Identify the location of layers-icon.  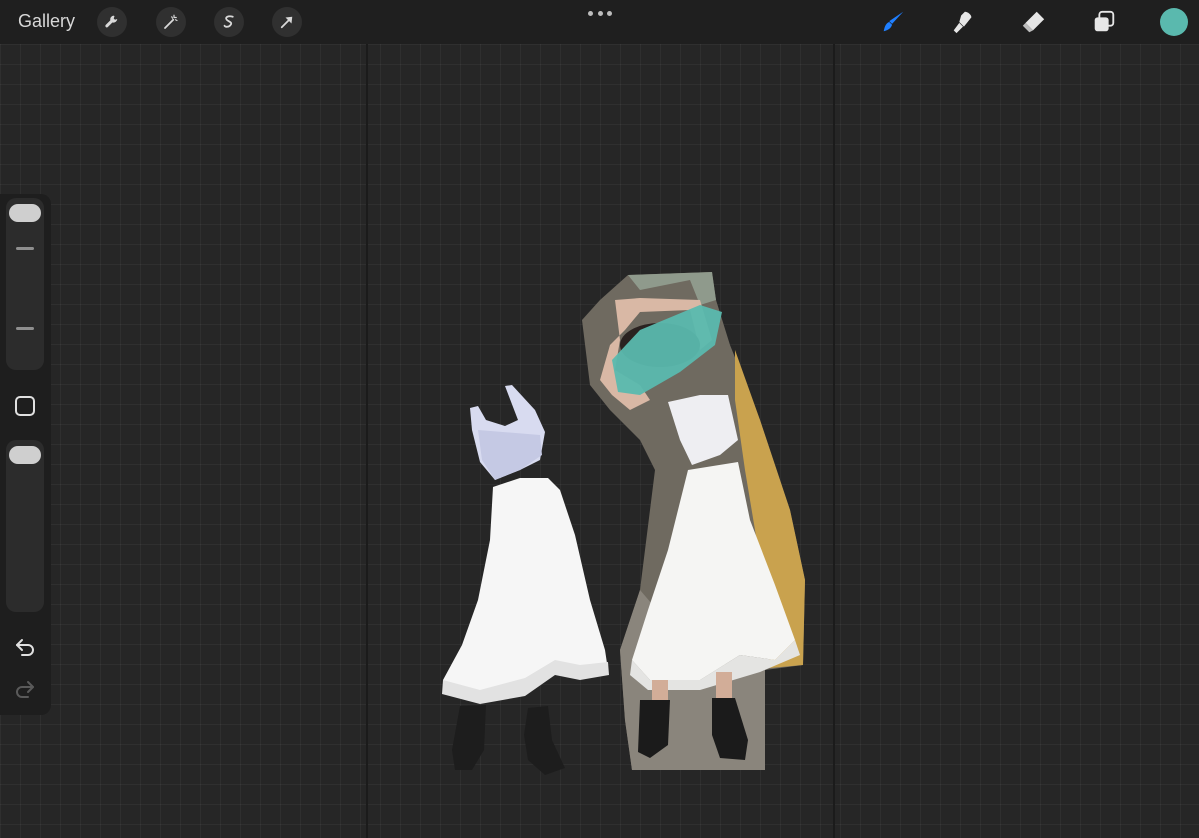
(1104, 21).